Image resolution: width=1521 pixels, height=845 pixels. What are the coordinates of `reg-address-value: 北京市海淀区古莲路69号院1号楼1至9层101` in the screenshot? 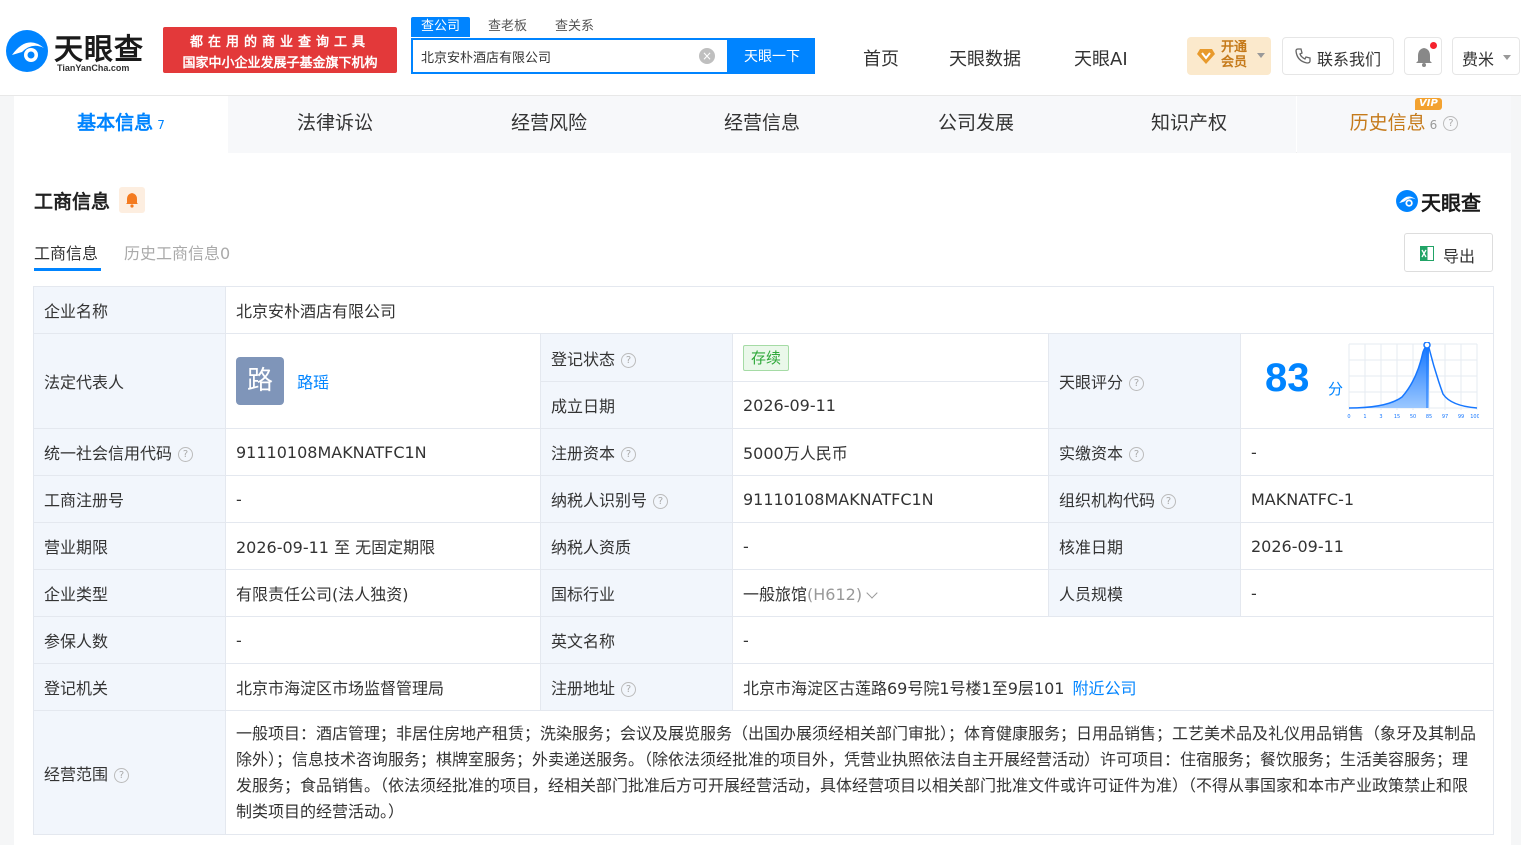 It's located at (904, 688).